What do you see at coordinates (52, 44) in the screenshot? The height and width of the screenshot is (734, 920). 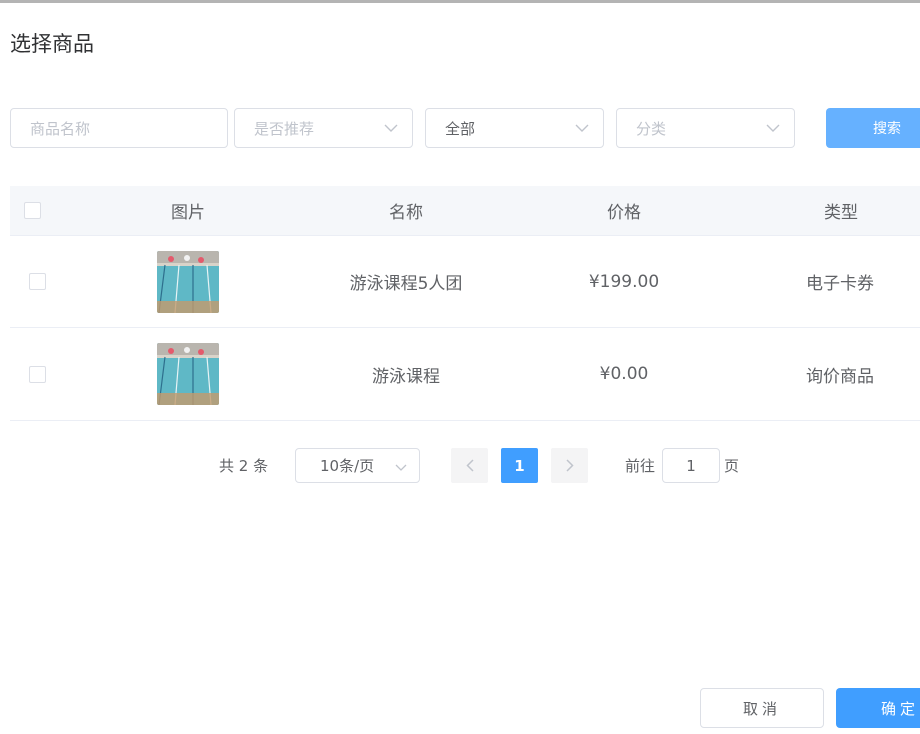 I see `dialog-title: 选择商品` at bounding box center [52, 44].